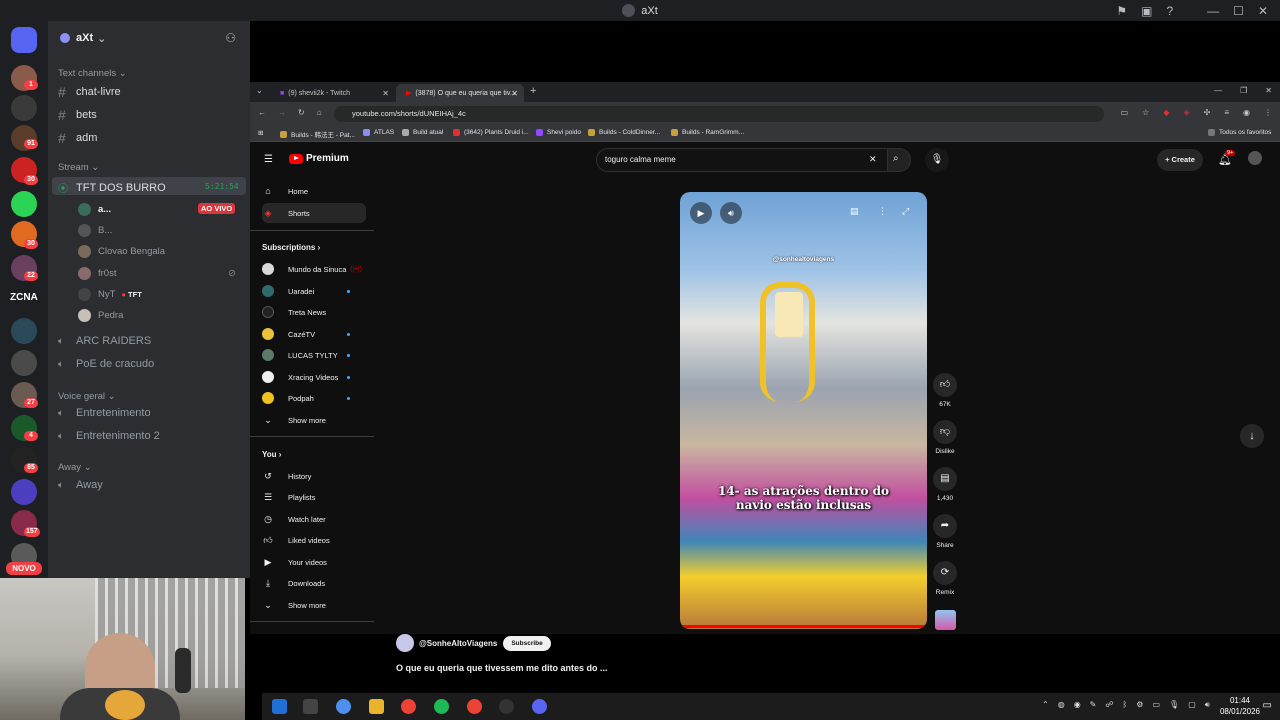  What do you see at coordinates (314, 312) in the screenshot?
I see `subscription-item: Treta News` at bounding box center [314, 312].